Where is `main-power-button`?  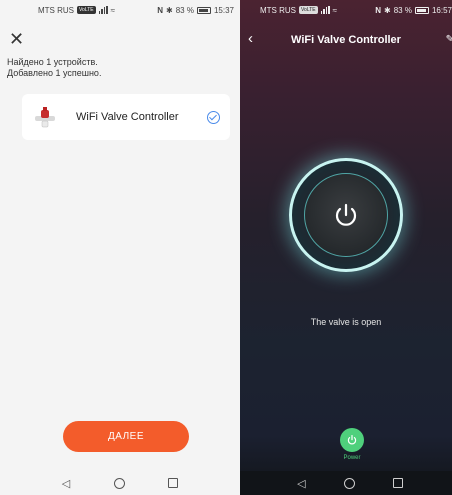 main-power-button is located at coordinates (346, 215).